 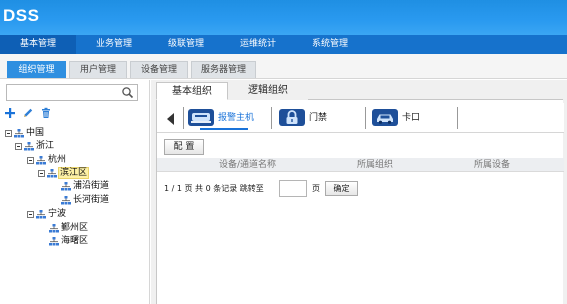 What do you see at coordinates (74, 173) in the screenshot?
I see `tree-node-label: 滨江区` at bounding box center [74, 173].